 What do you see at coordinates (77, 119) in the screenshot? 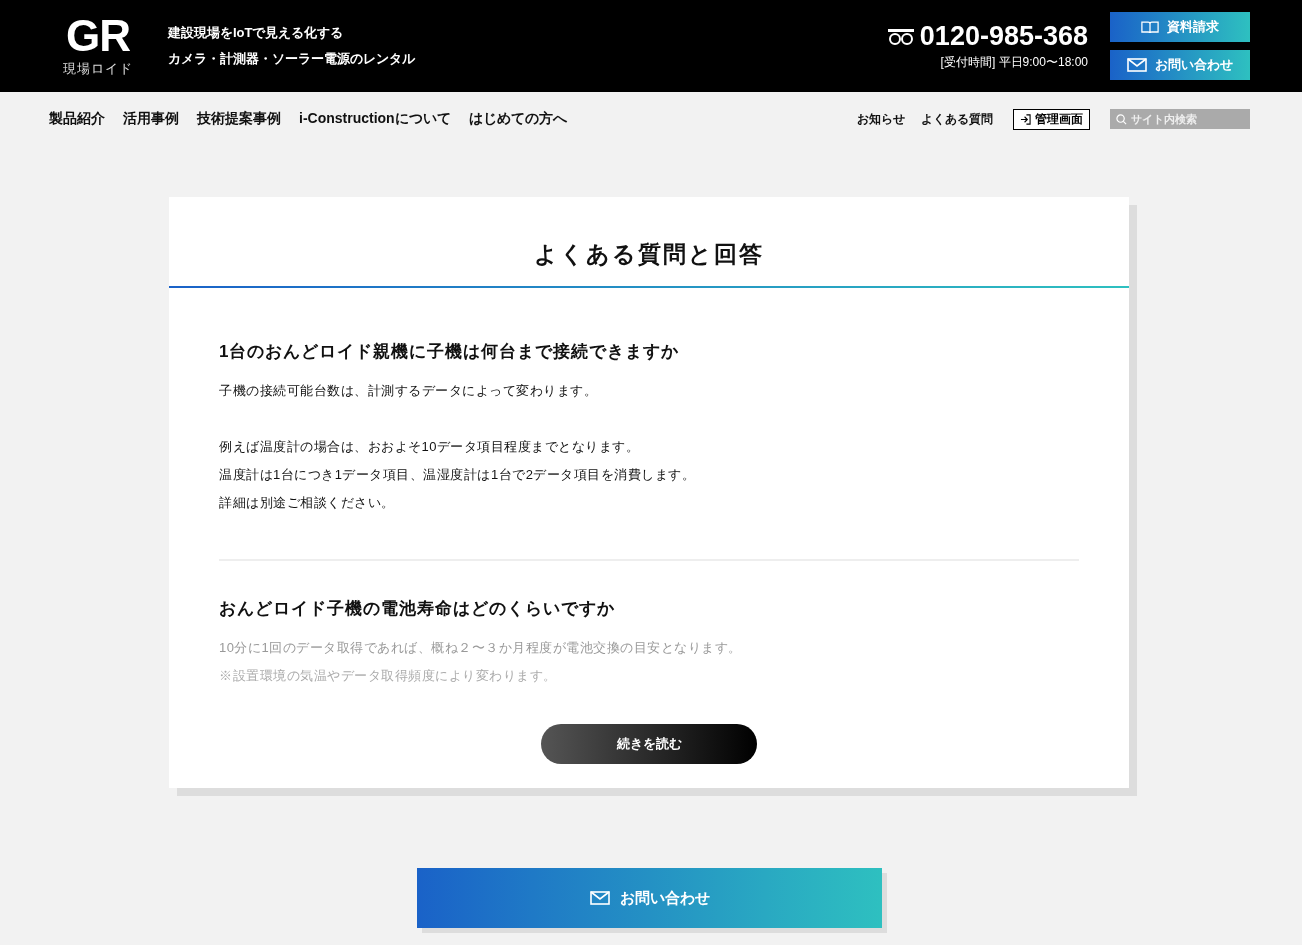
I see `nav-link: 製品紹介` at bounding box center [77, 119].